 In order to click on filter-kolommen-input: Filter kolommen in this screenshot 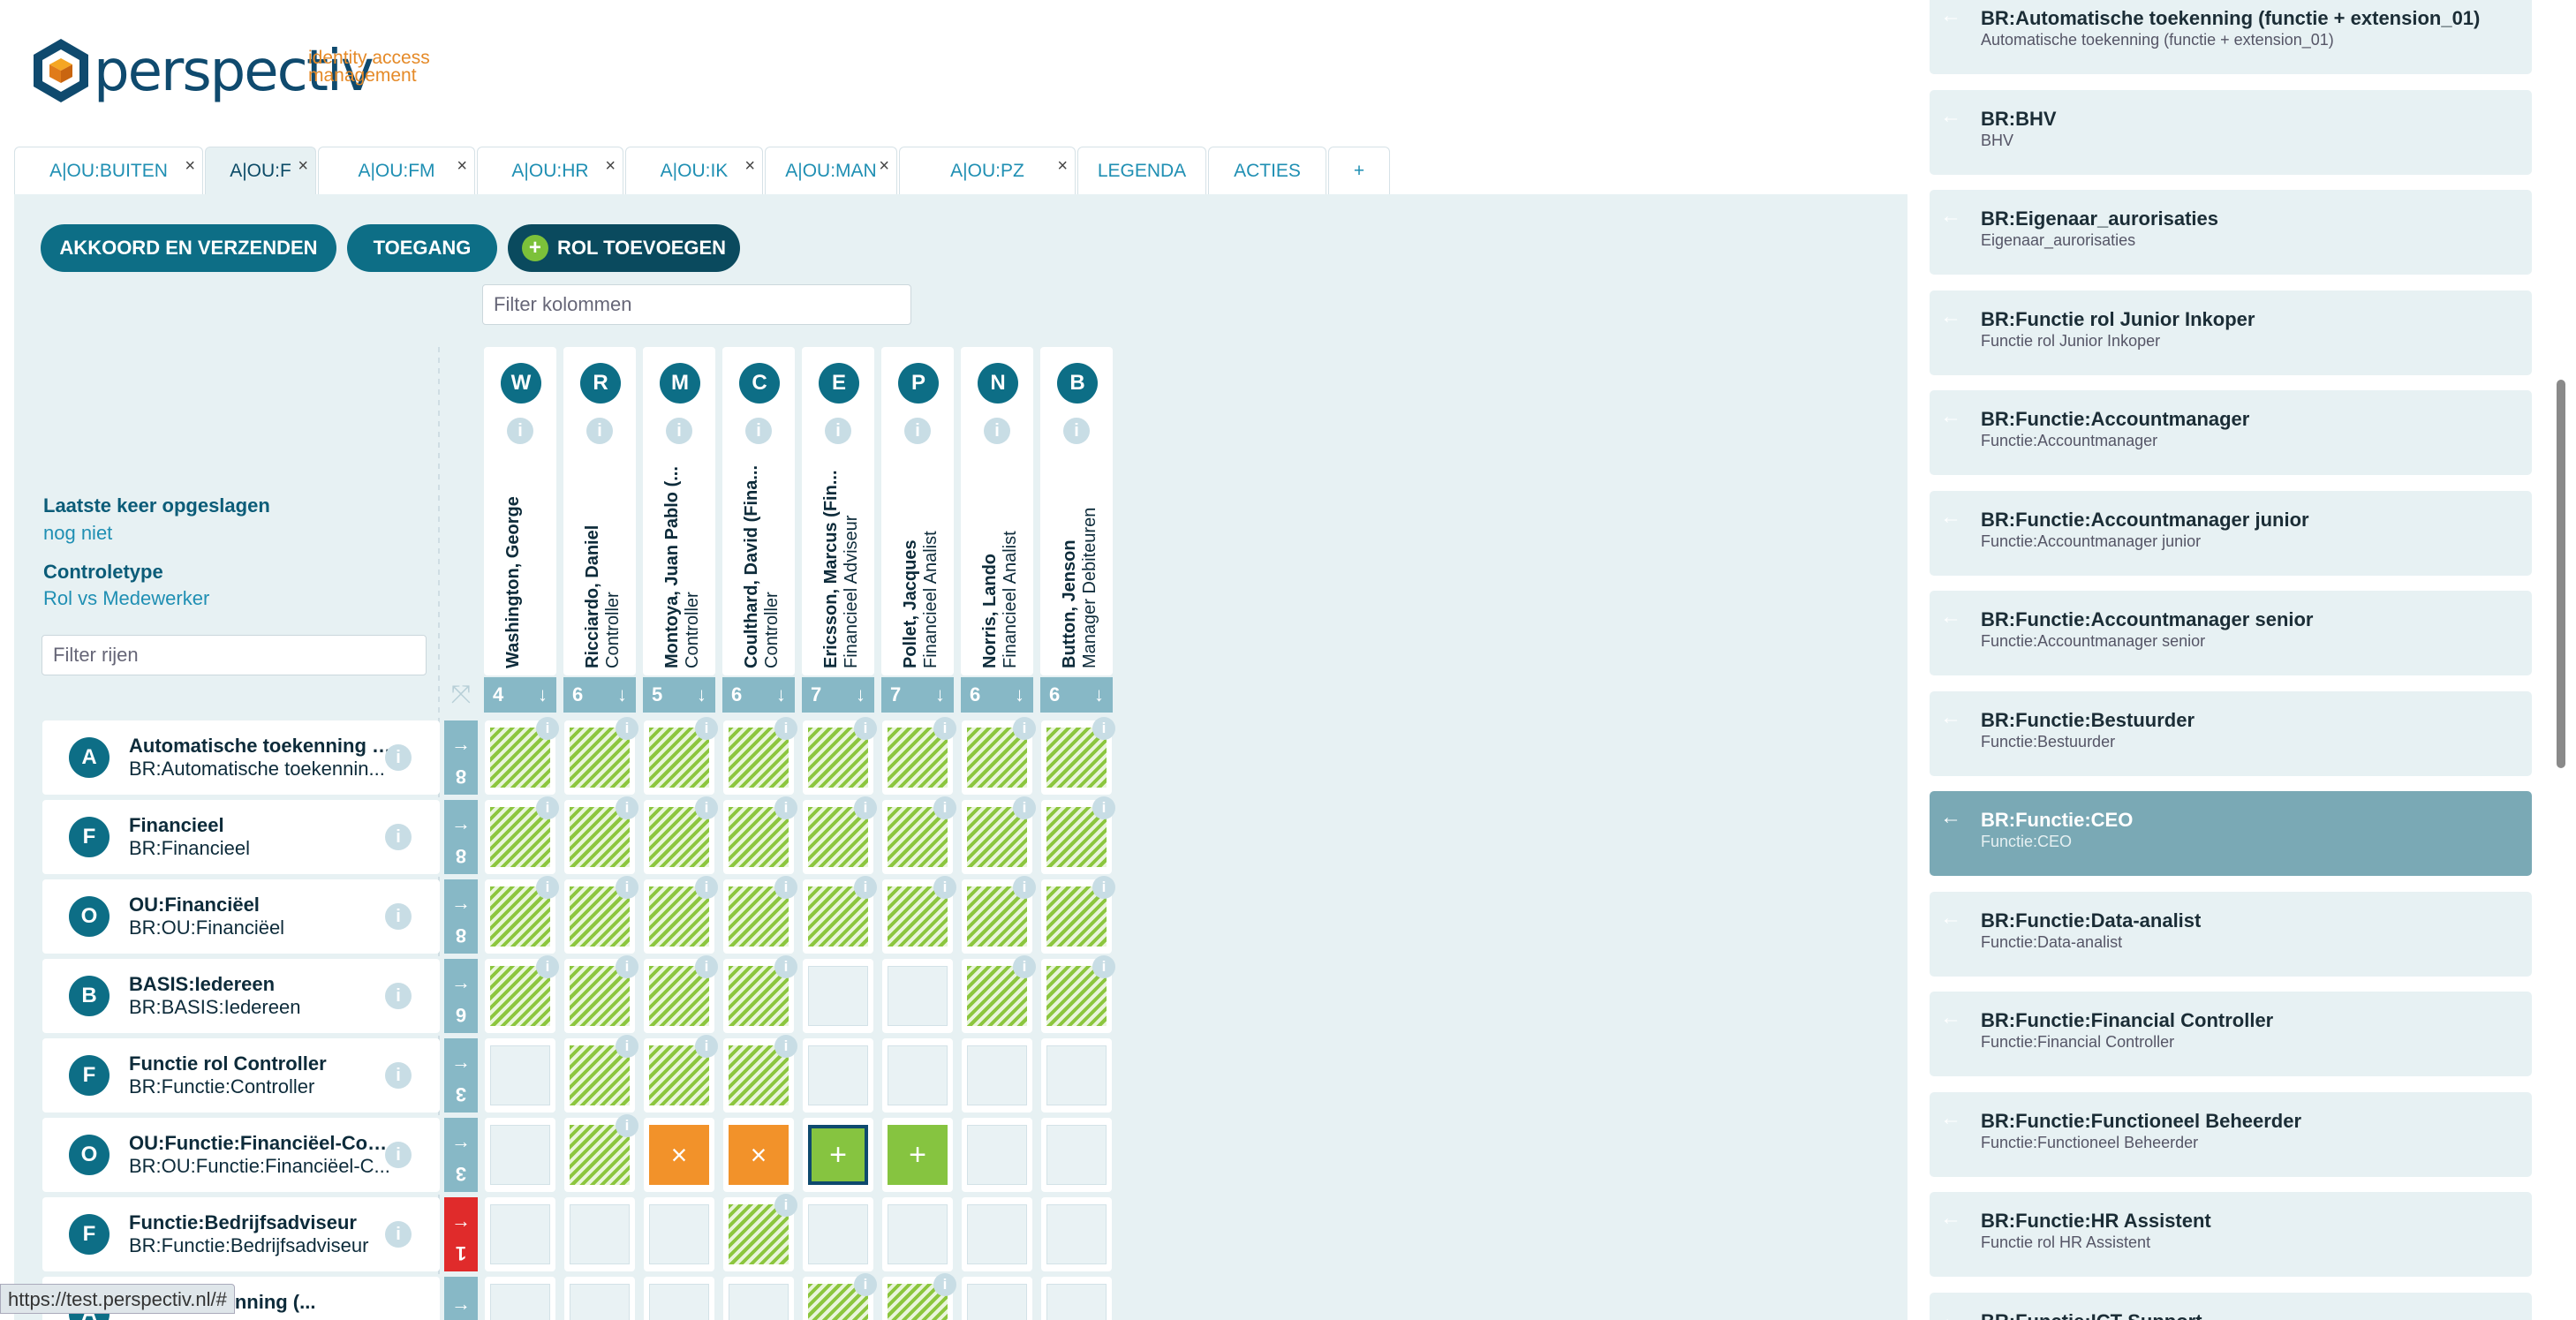, I will do `click(696, 304)`.